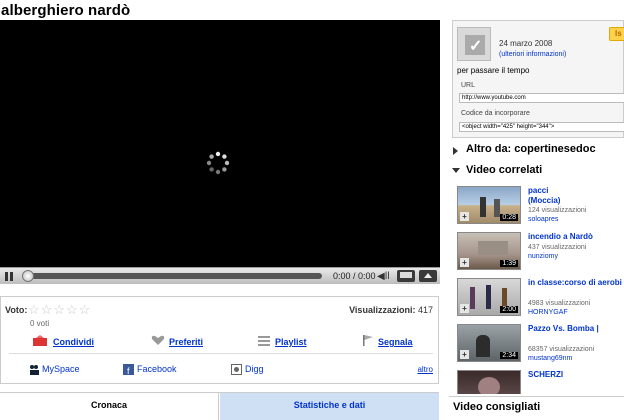 The height and width of the screenshot is (420, 624). I want to click on views-label: Visualizzazioni:, so click(382, 310).